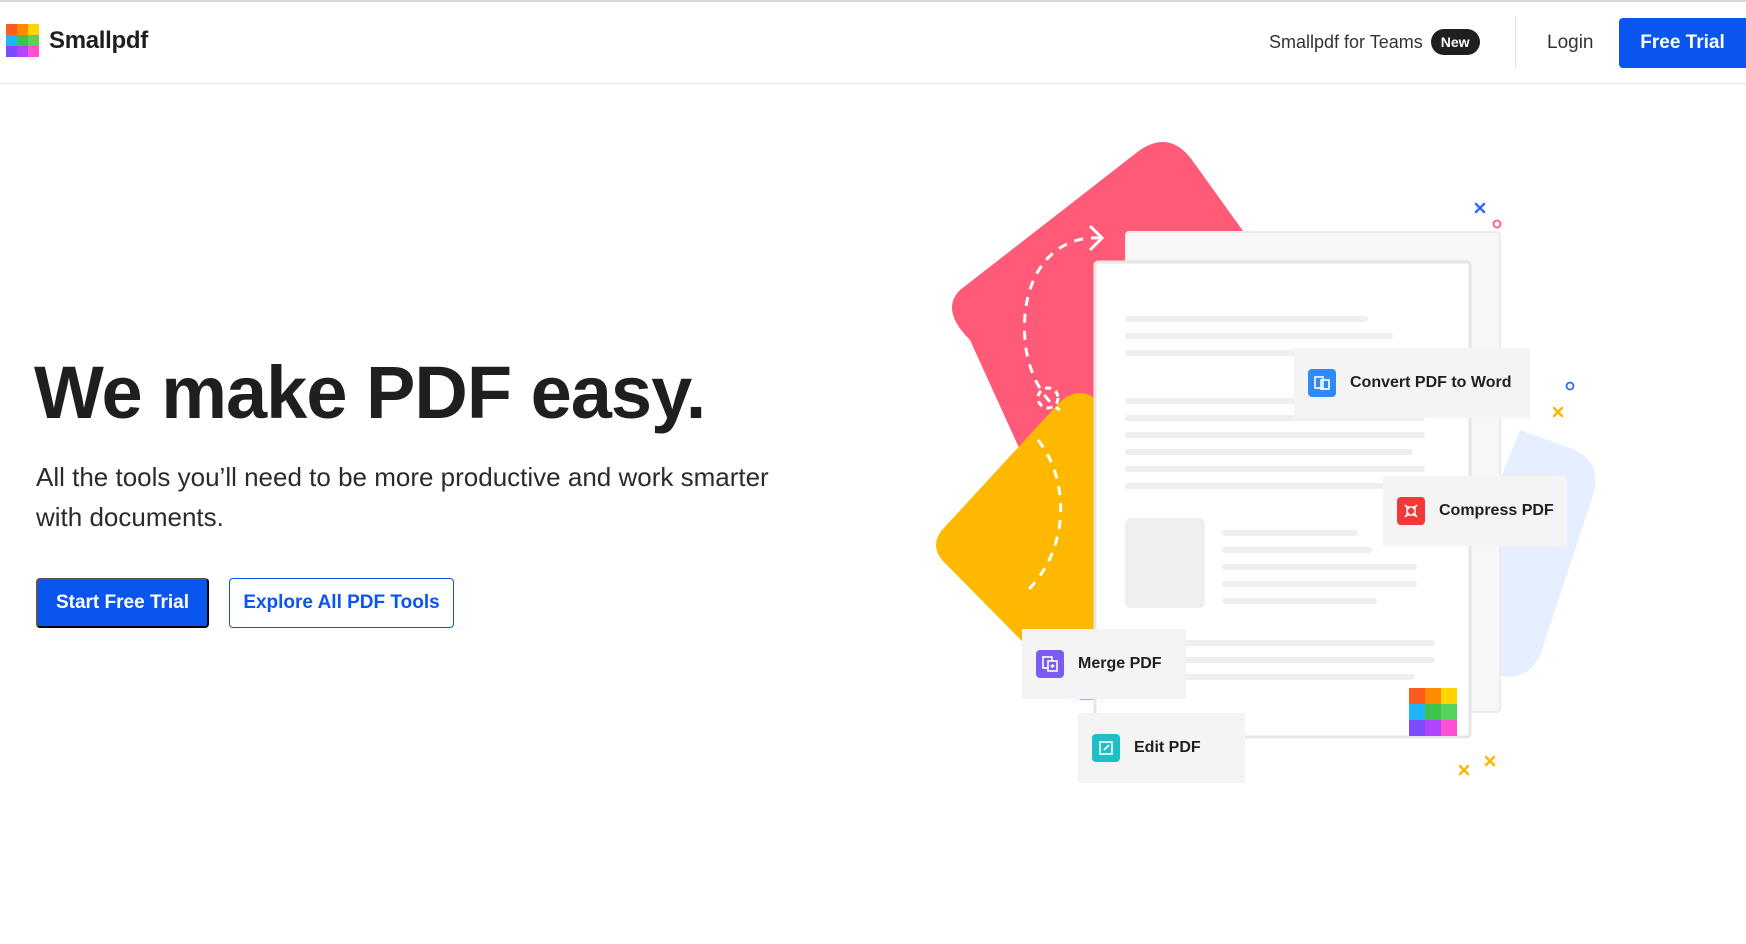  Describe the element at coordinates (98, 40) in the screenshot. I see `brand-name: Smallpdf` at that location.